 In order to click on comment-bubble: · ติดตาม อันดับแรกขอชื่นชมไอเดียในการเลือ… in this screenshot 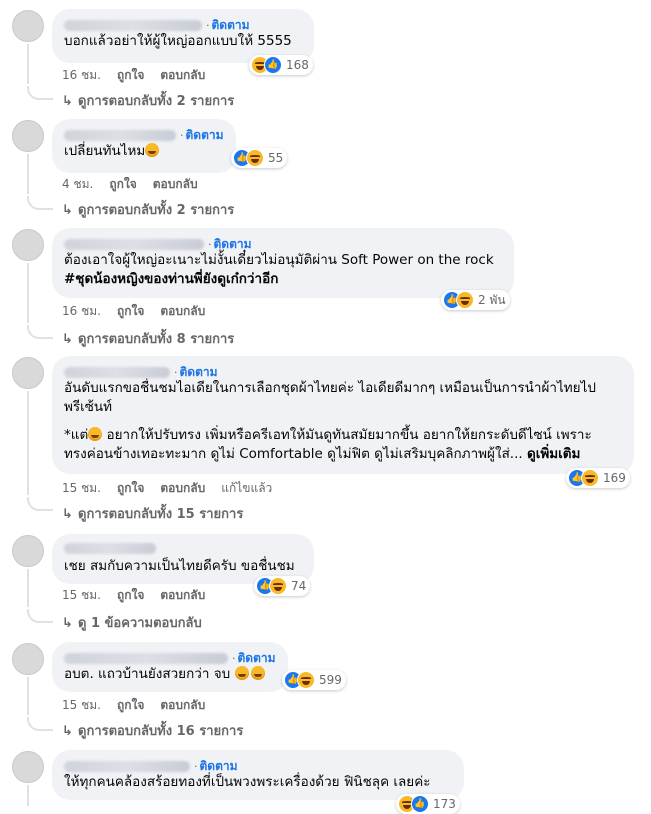, I will do `click(343, 415)`.